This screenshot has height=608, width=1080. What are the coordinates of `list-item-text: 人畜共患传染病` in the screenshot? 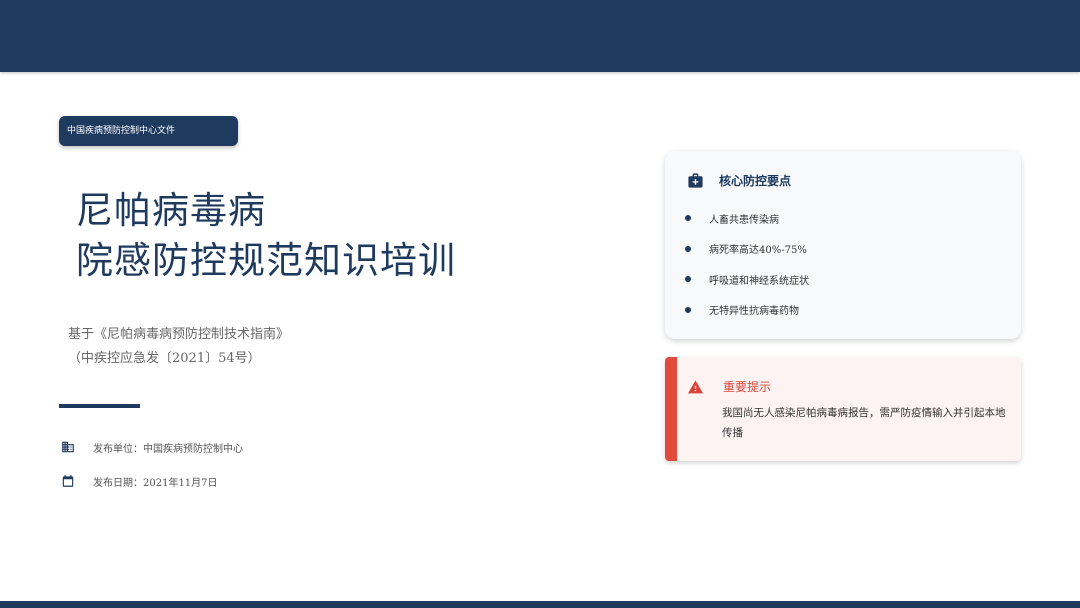 It's located at (744, 220).